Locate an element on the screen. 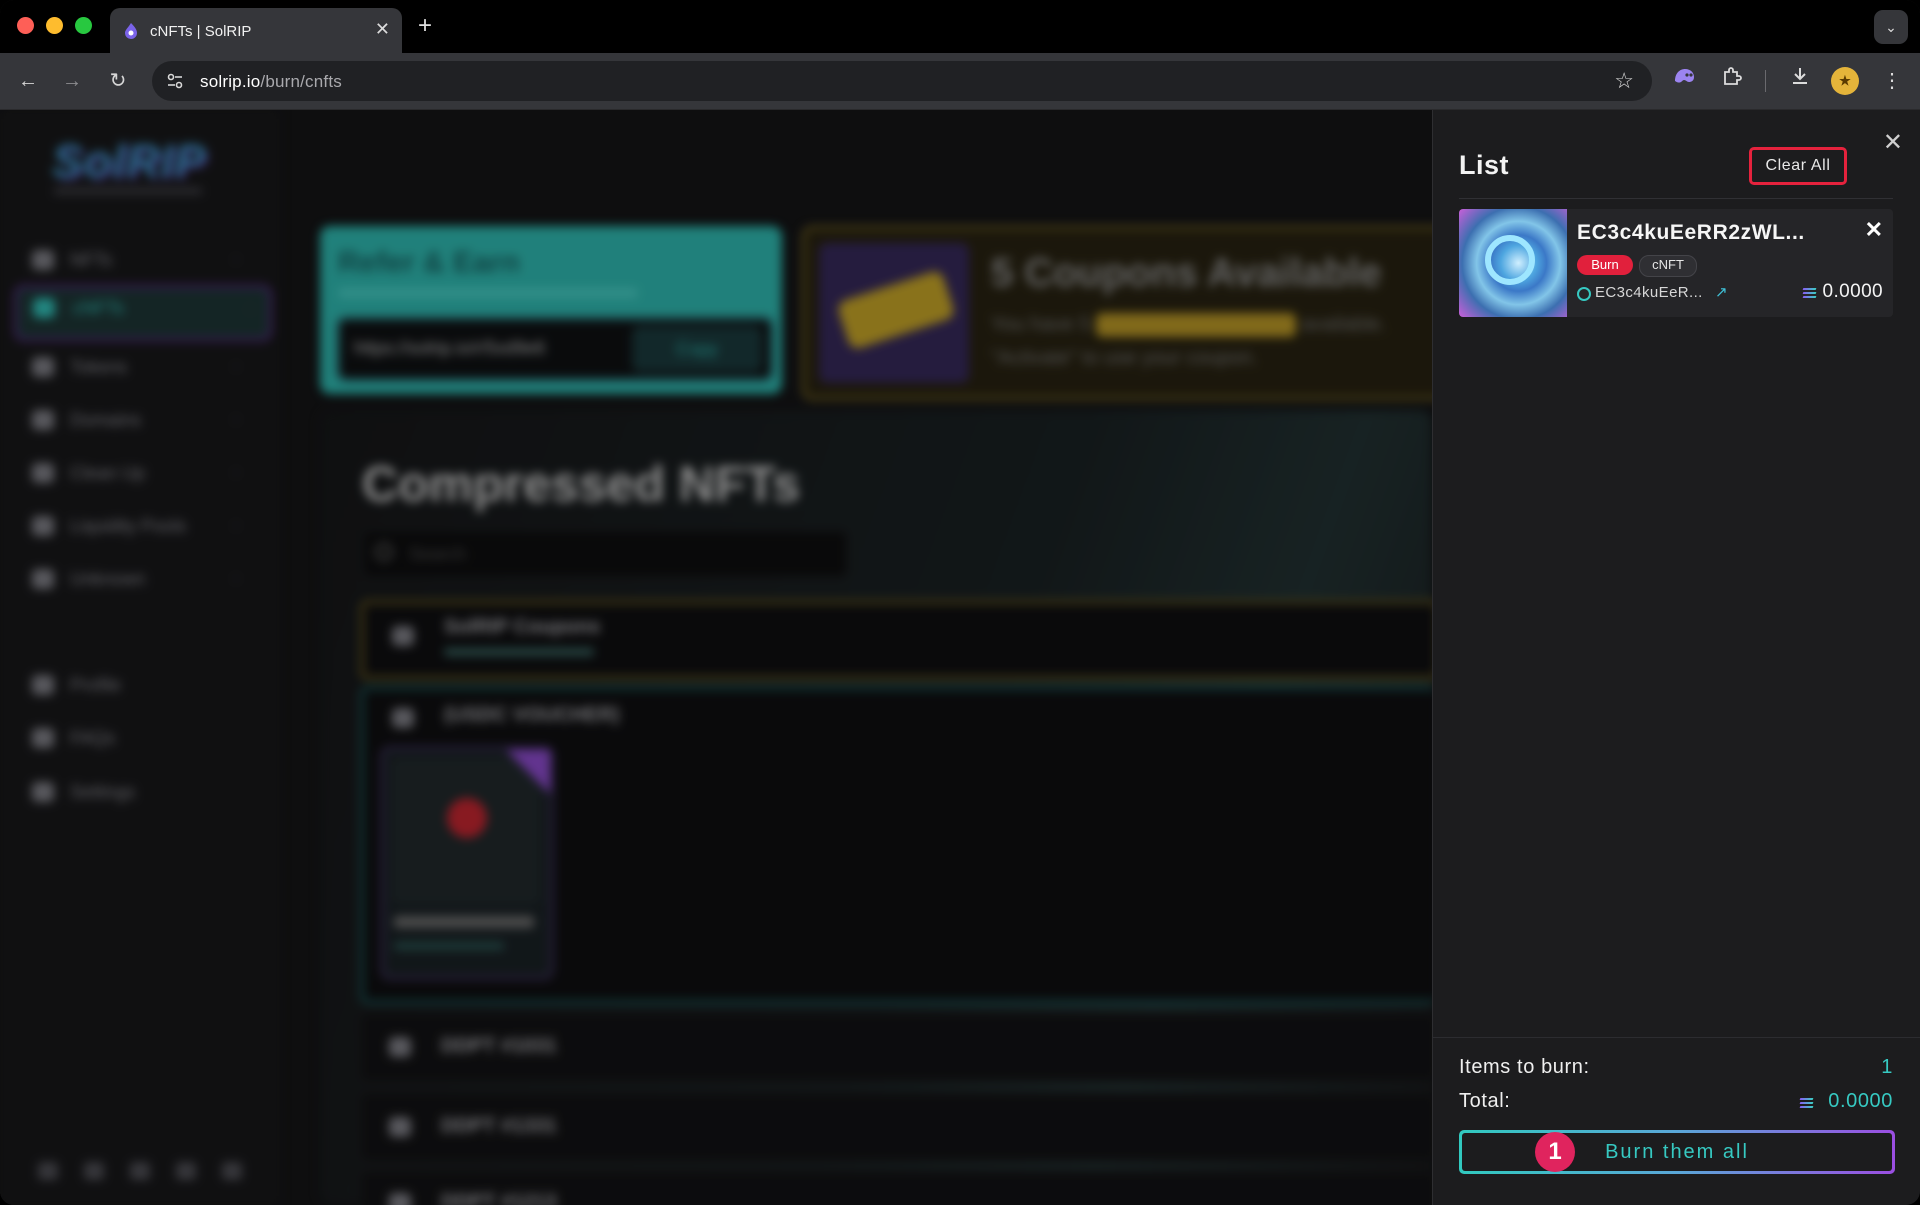  url-path: /burn/cnfts is located at coordinates (301, 81).